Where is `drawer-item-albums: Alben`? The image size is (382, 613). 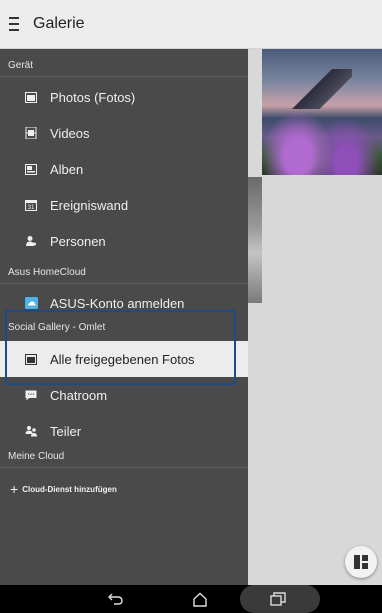
drawer-item-albums: Alben is located at coordinates (124, 169).